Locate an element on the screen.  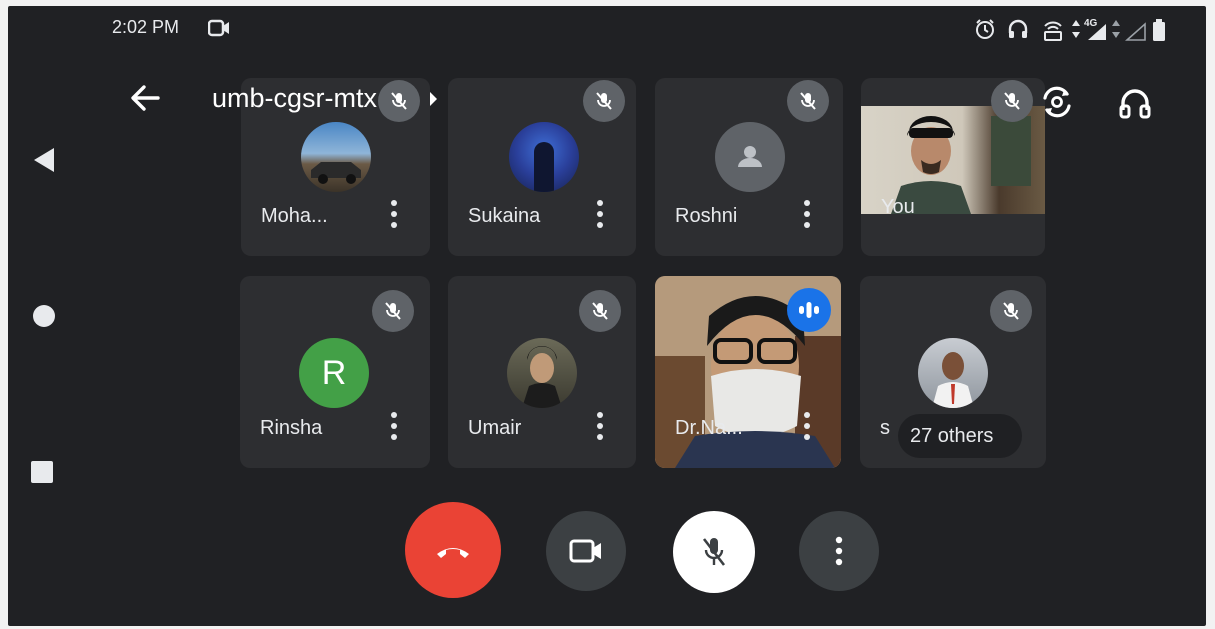
headset-small-icon is located at coordinates (1018, 28).